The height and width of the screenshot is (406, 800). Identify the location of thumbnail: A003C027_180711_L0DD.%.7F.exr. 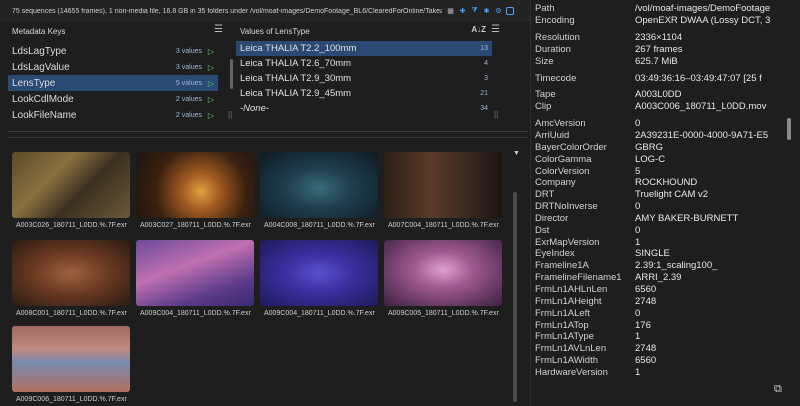
(195, 190).